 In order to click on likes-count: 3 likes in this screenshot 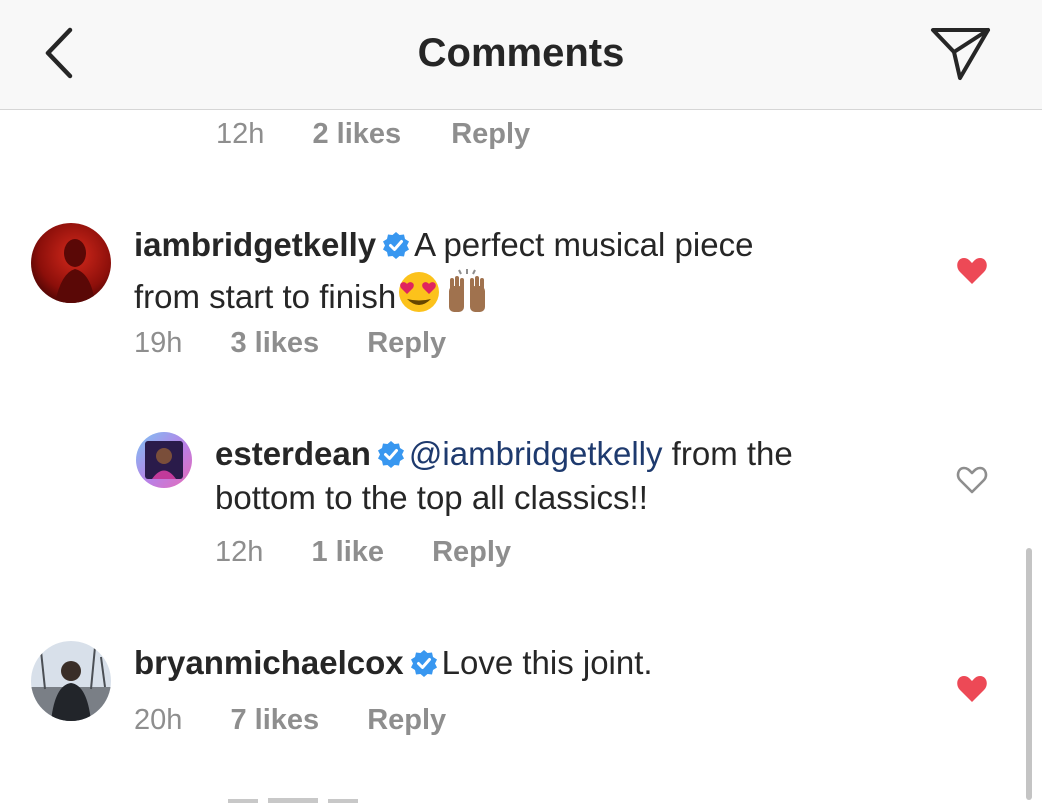, I will do `click(274, 343)`.